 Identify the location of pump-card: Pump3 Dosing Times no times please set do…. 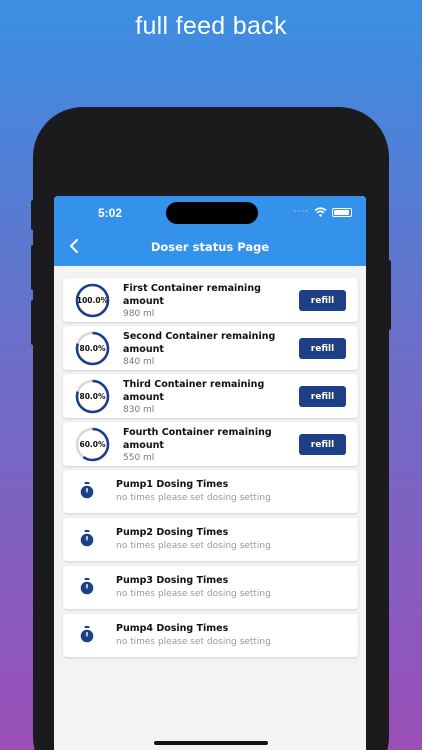
(210, 587).